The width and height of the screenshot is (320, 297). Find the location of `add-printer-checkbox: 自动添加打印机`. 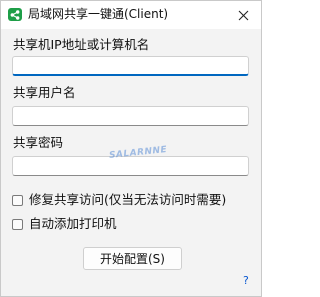

add-printer-checkbox: 自动添加打印机 is located at coordinates (64, 224).